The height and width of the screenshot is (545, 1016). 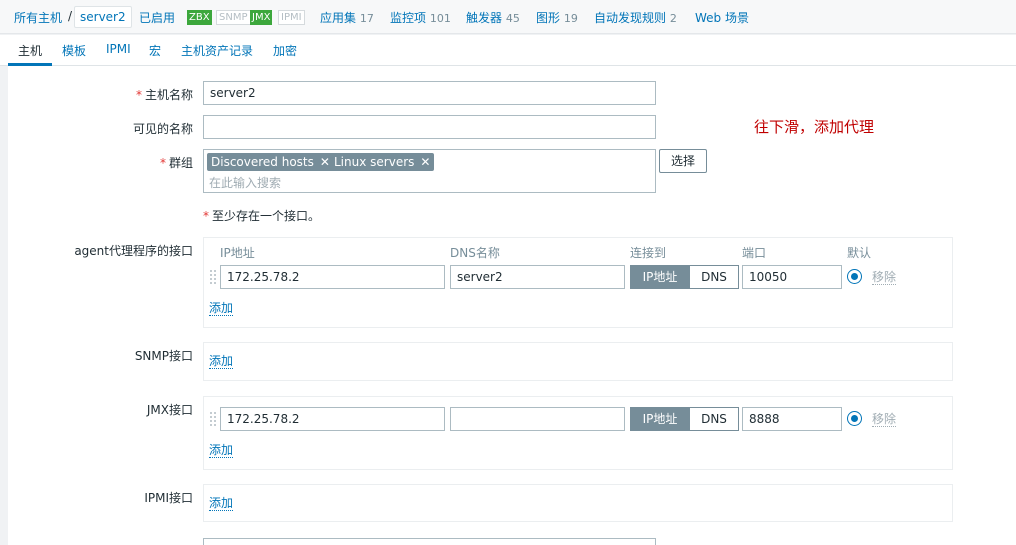 I want to click on triggers-count: 45, so click(x=512, y=18).